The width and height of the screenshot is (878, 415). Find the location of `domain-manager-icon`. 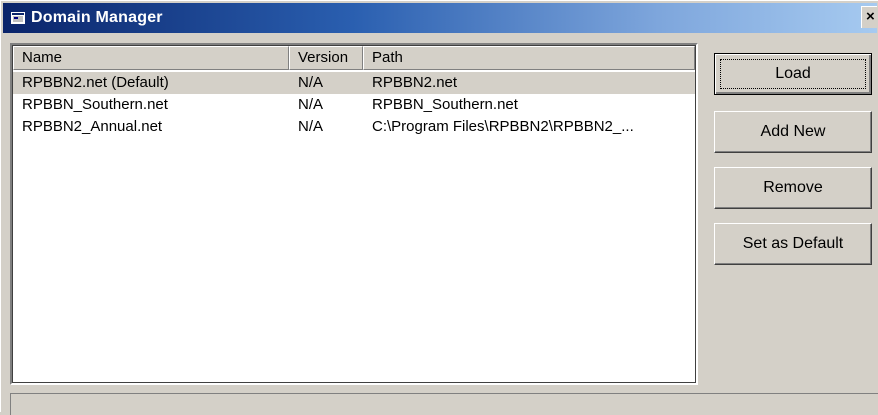

domain-manager-icon is located at coordinates (18, 18).